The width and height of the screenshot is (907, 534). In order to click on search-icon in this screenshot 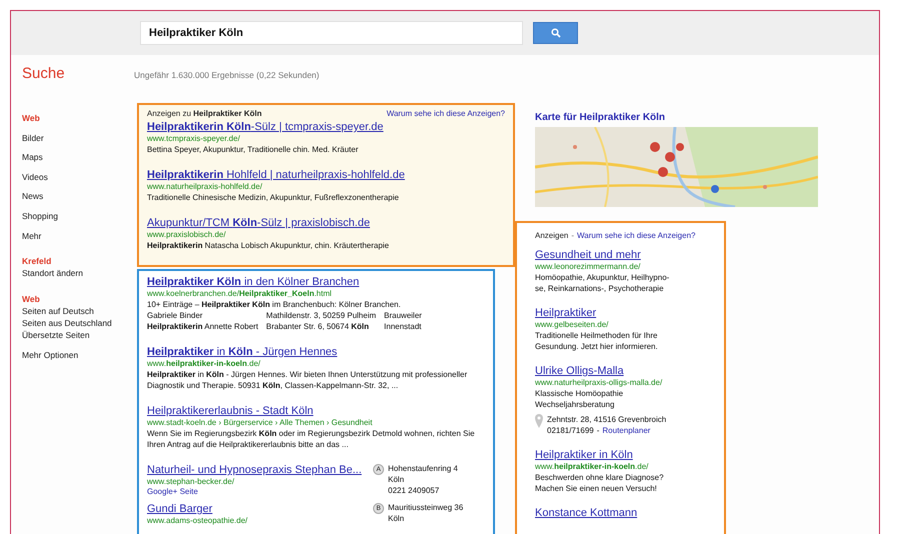, I will do `click(555, 33)`.